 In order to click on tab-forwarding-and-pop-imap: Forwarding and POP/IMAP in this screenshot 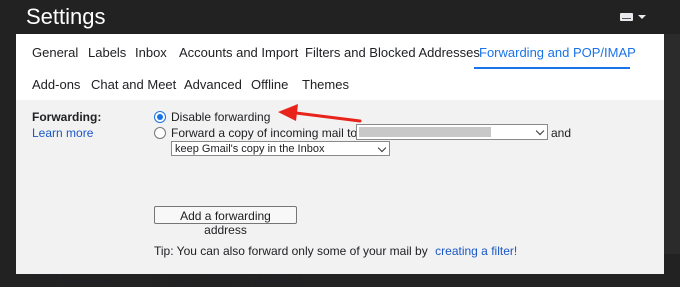, I will do `click(557, 52)`.